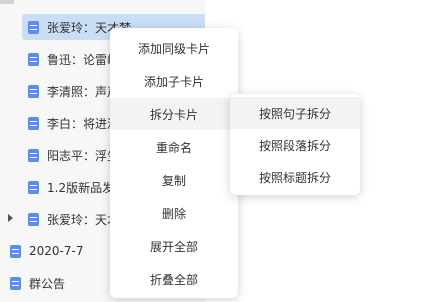 The height and width of the screenshot is (302, 422). Describe the element at coordinates (7, 2) in the screenshot. I see `scrolled-row-edge` at that location.